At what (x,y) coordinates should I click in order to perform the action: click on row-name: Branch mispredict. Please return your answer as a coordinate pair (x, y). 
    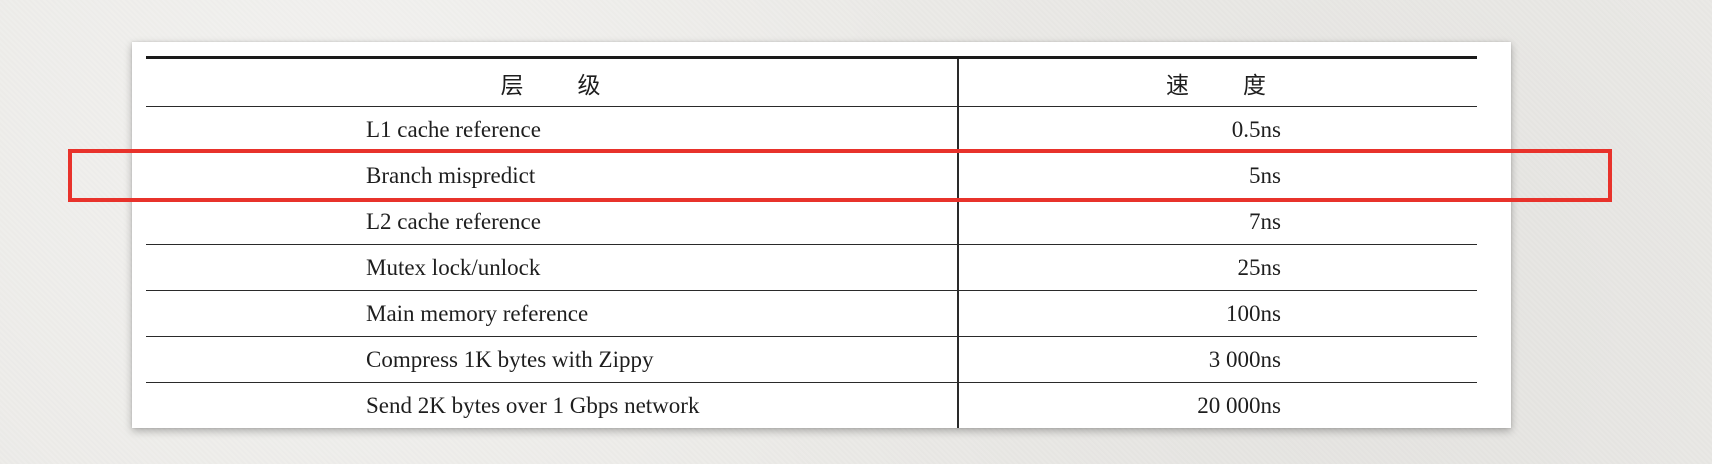
    Looking at the image, I should click on (451, 175).